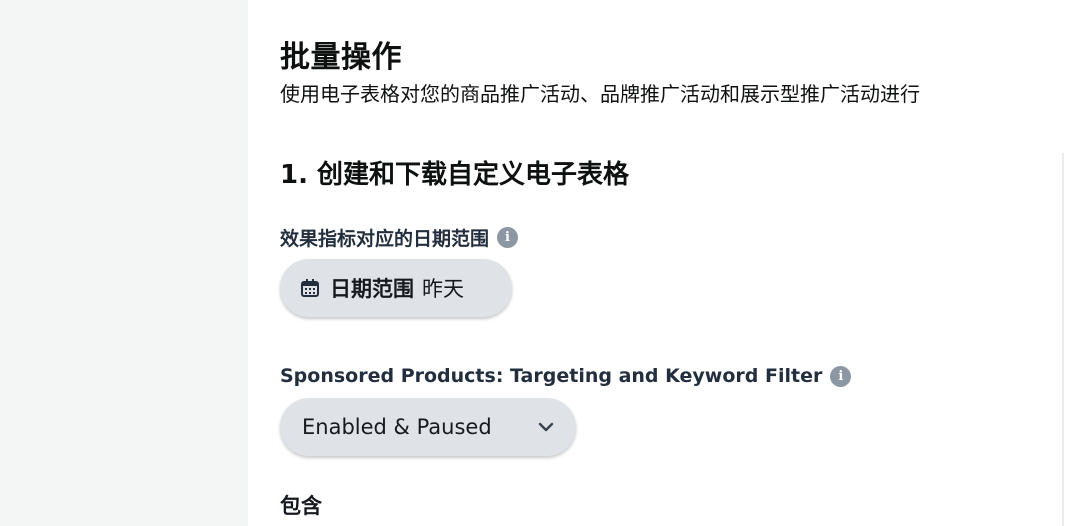 This screenshot has height=526, width=1080. What do you see at coordinates (1063, 339) in the screenshot?
I see `right-divider` at bounding box center [1063, 339].